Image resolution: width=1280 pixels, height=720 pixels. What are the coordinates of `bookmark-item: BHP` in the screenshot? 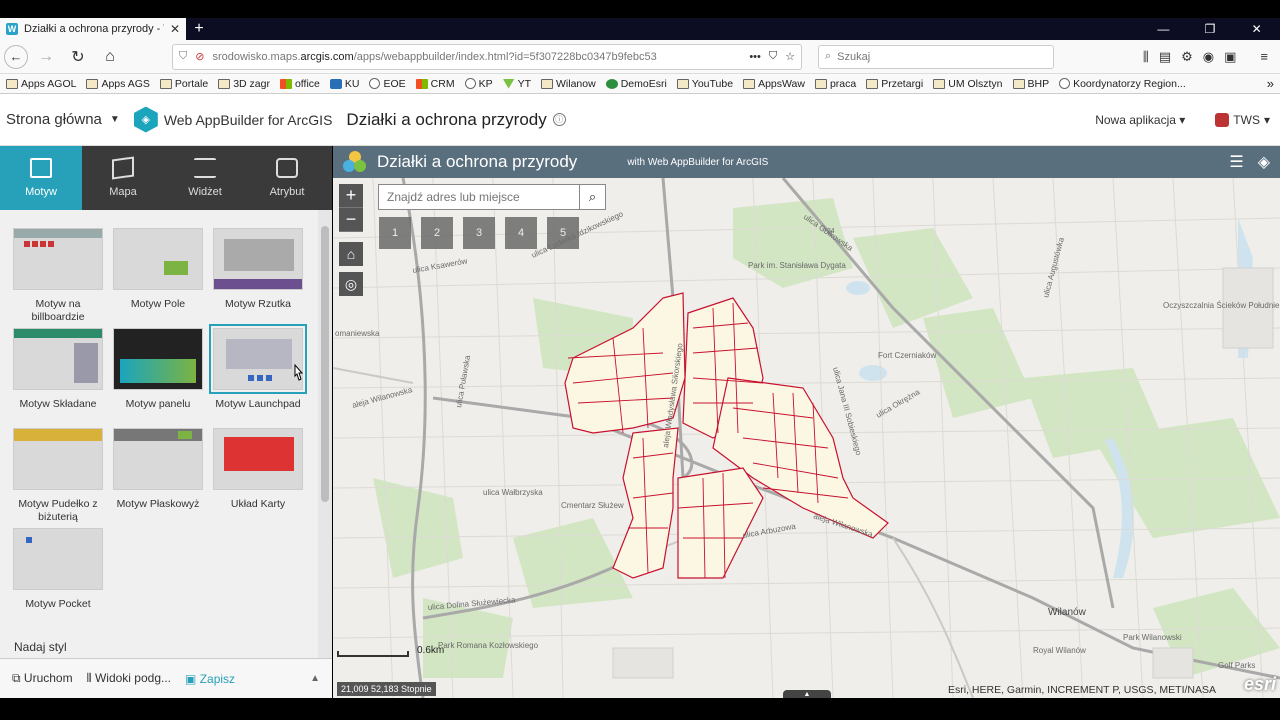 It's located at (1030, 84).